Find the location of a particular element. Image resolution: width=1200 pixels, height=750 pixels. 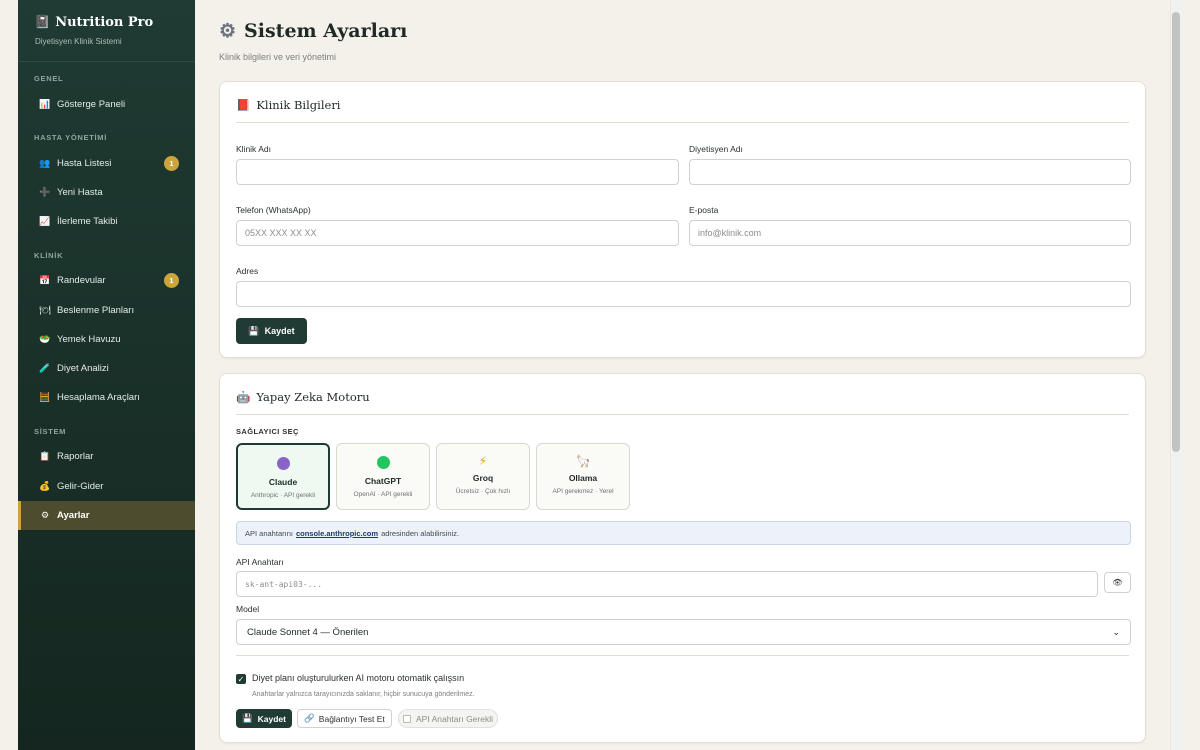

save-ai-button: 💾 Kaydet is located at coordinates (264, 718).